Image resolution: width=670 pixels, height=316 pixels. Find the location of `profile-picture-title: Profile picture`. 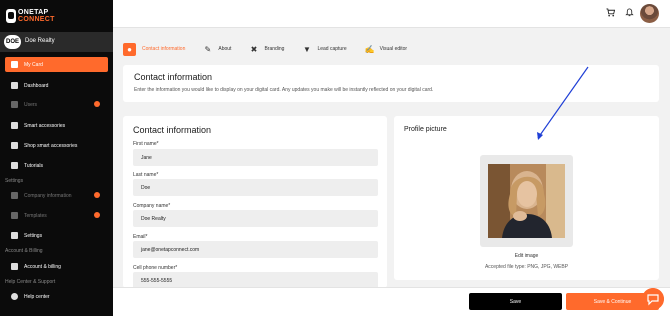

profile-picture-title: Profile picture is located at coordinates (425, 129).